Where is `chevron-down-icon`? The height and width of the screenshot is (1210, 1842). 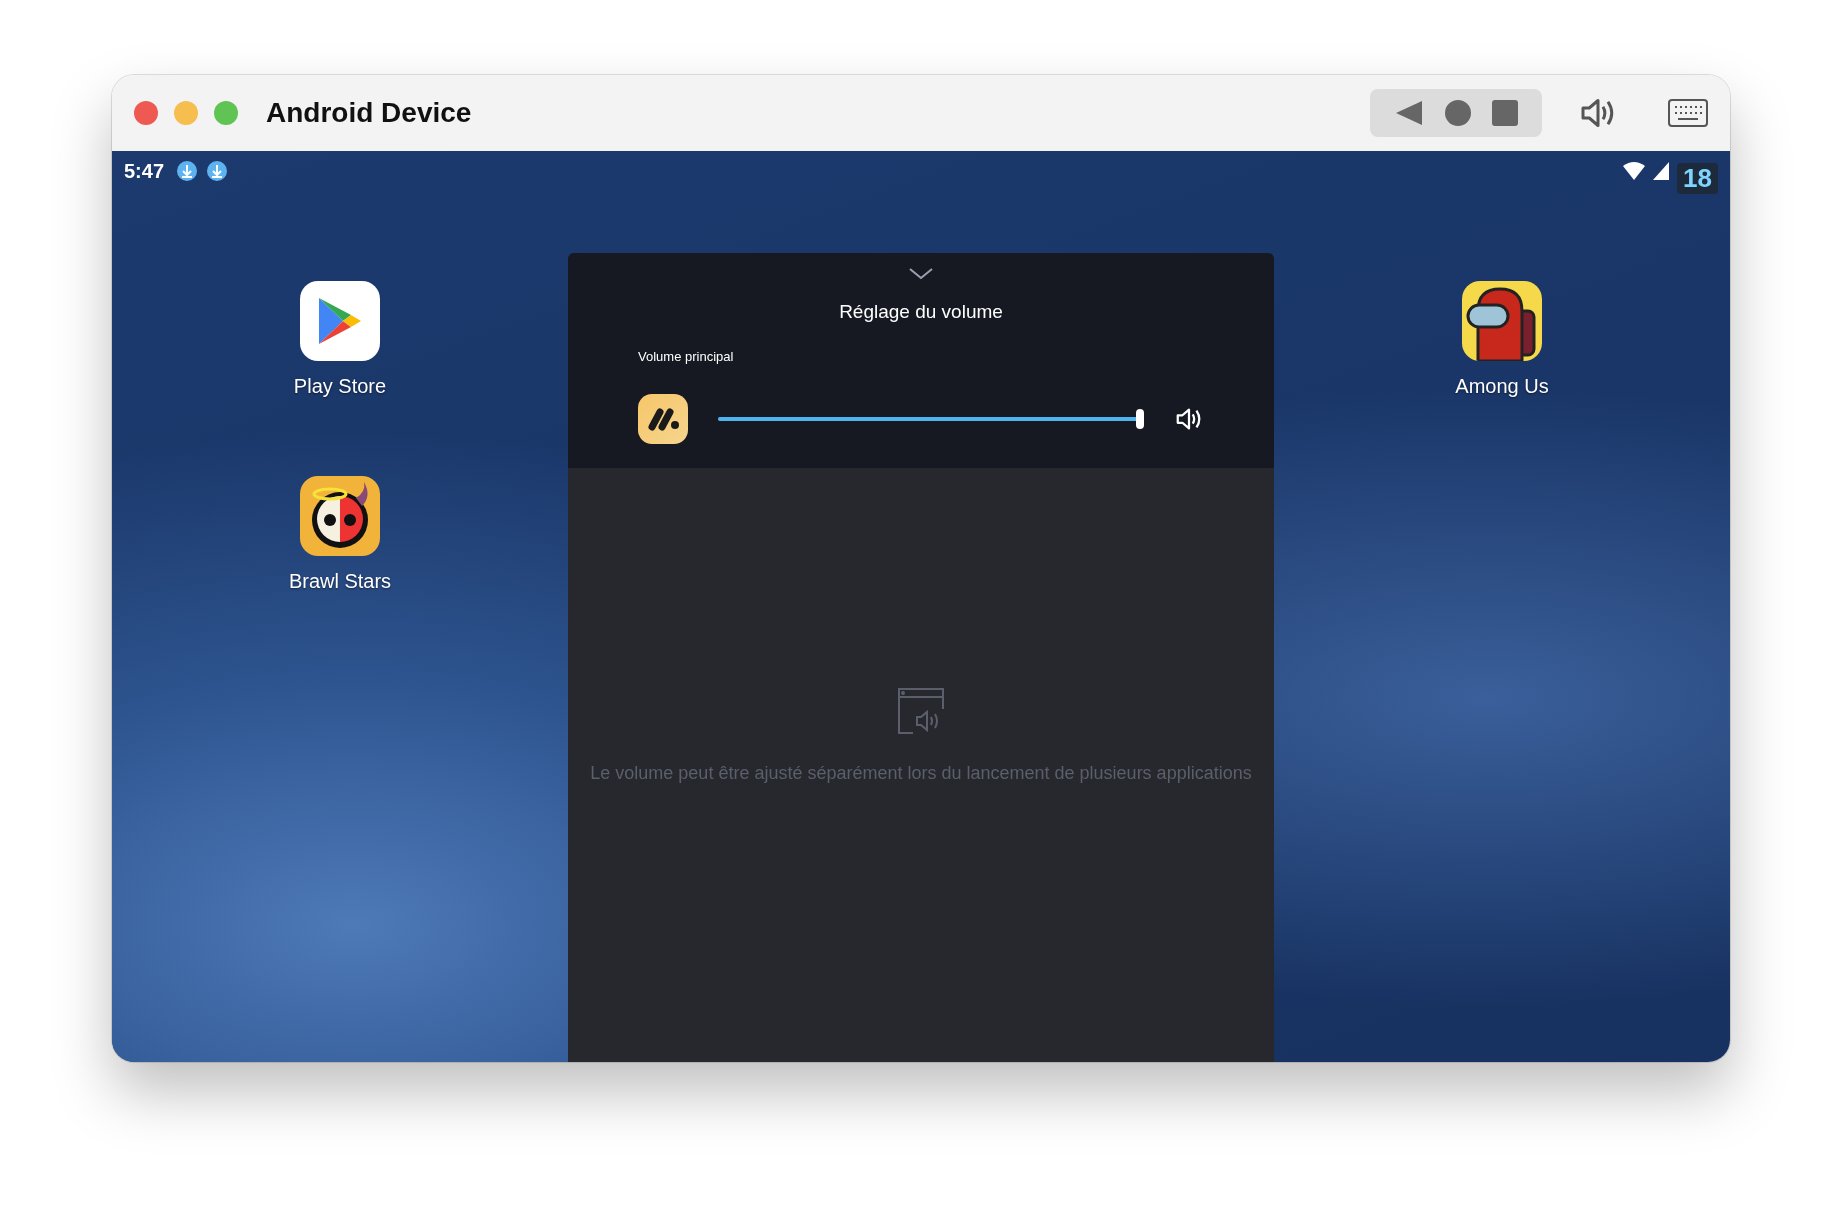
chevron-down-icon is located at coordinates (921, 274).